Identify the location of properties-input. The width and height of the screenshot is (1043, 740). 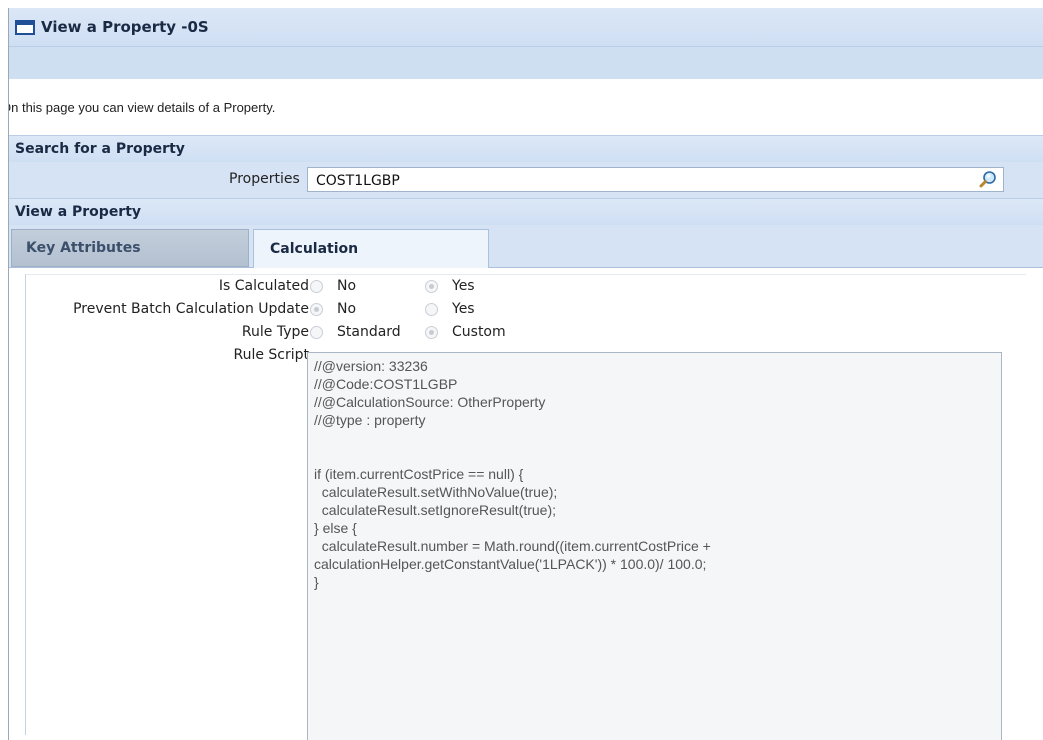
(643, 180).